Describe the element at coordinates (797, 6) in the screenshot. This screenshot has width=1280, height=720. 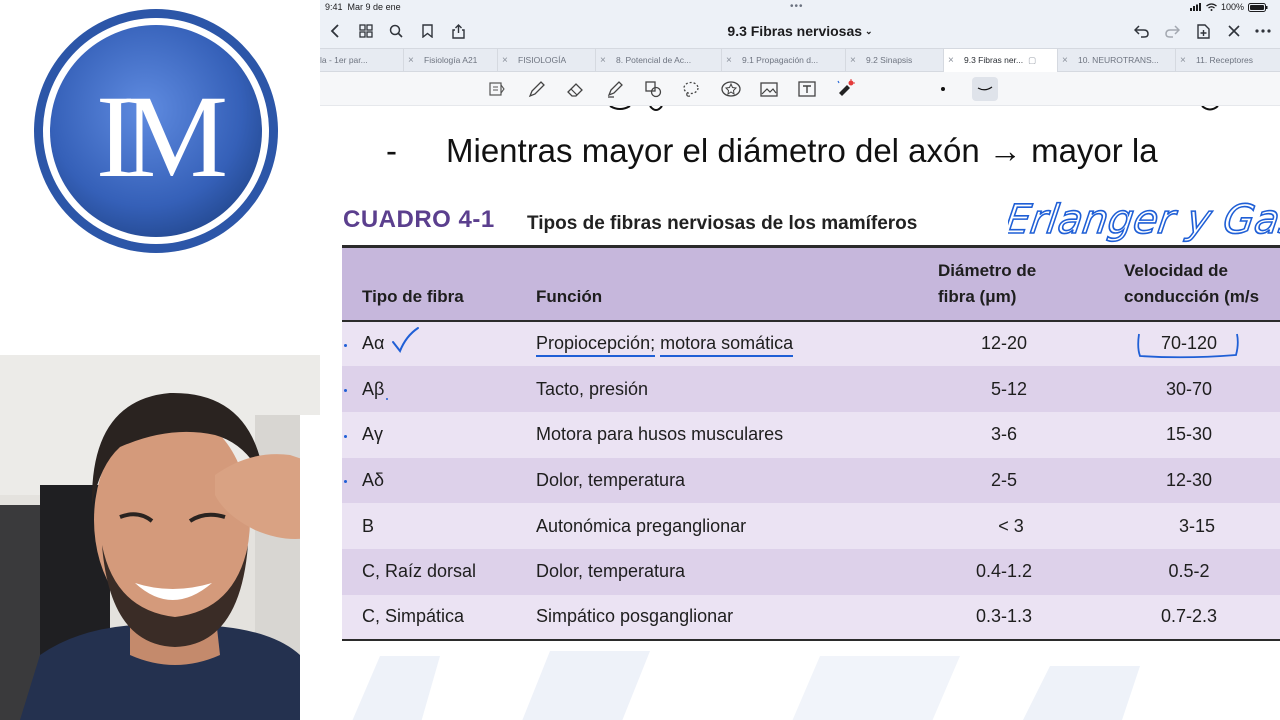
I see `multitask-dots: •••` at that location.